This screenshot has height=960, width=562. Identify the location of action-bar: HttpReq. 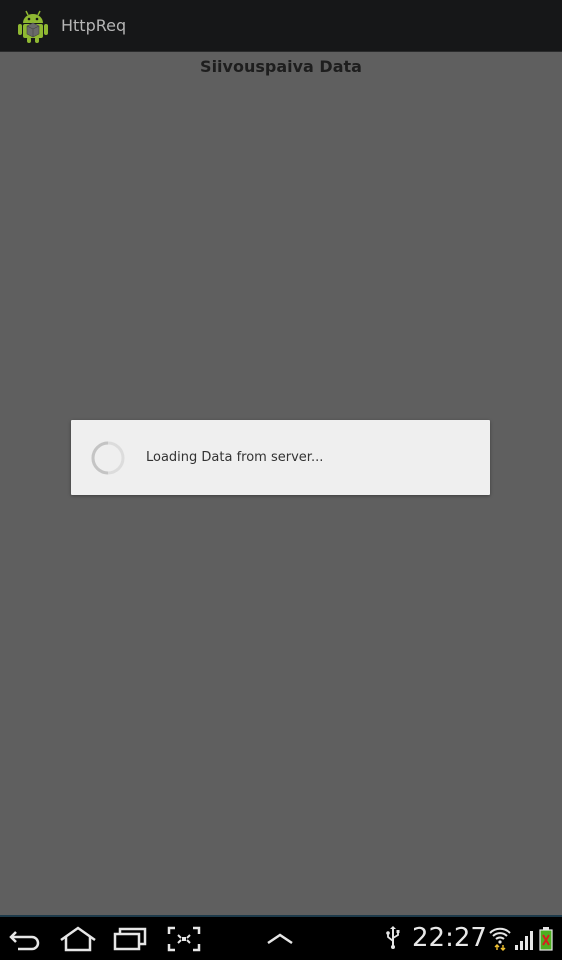
(281, 26).